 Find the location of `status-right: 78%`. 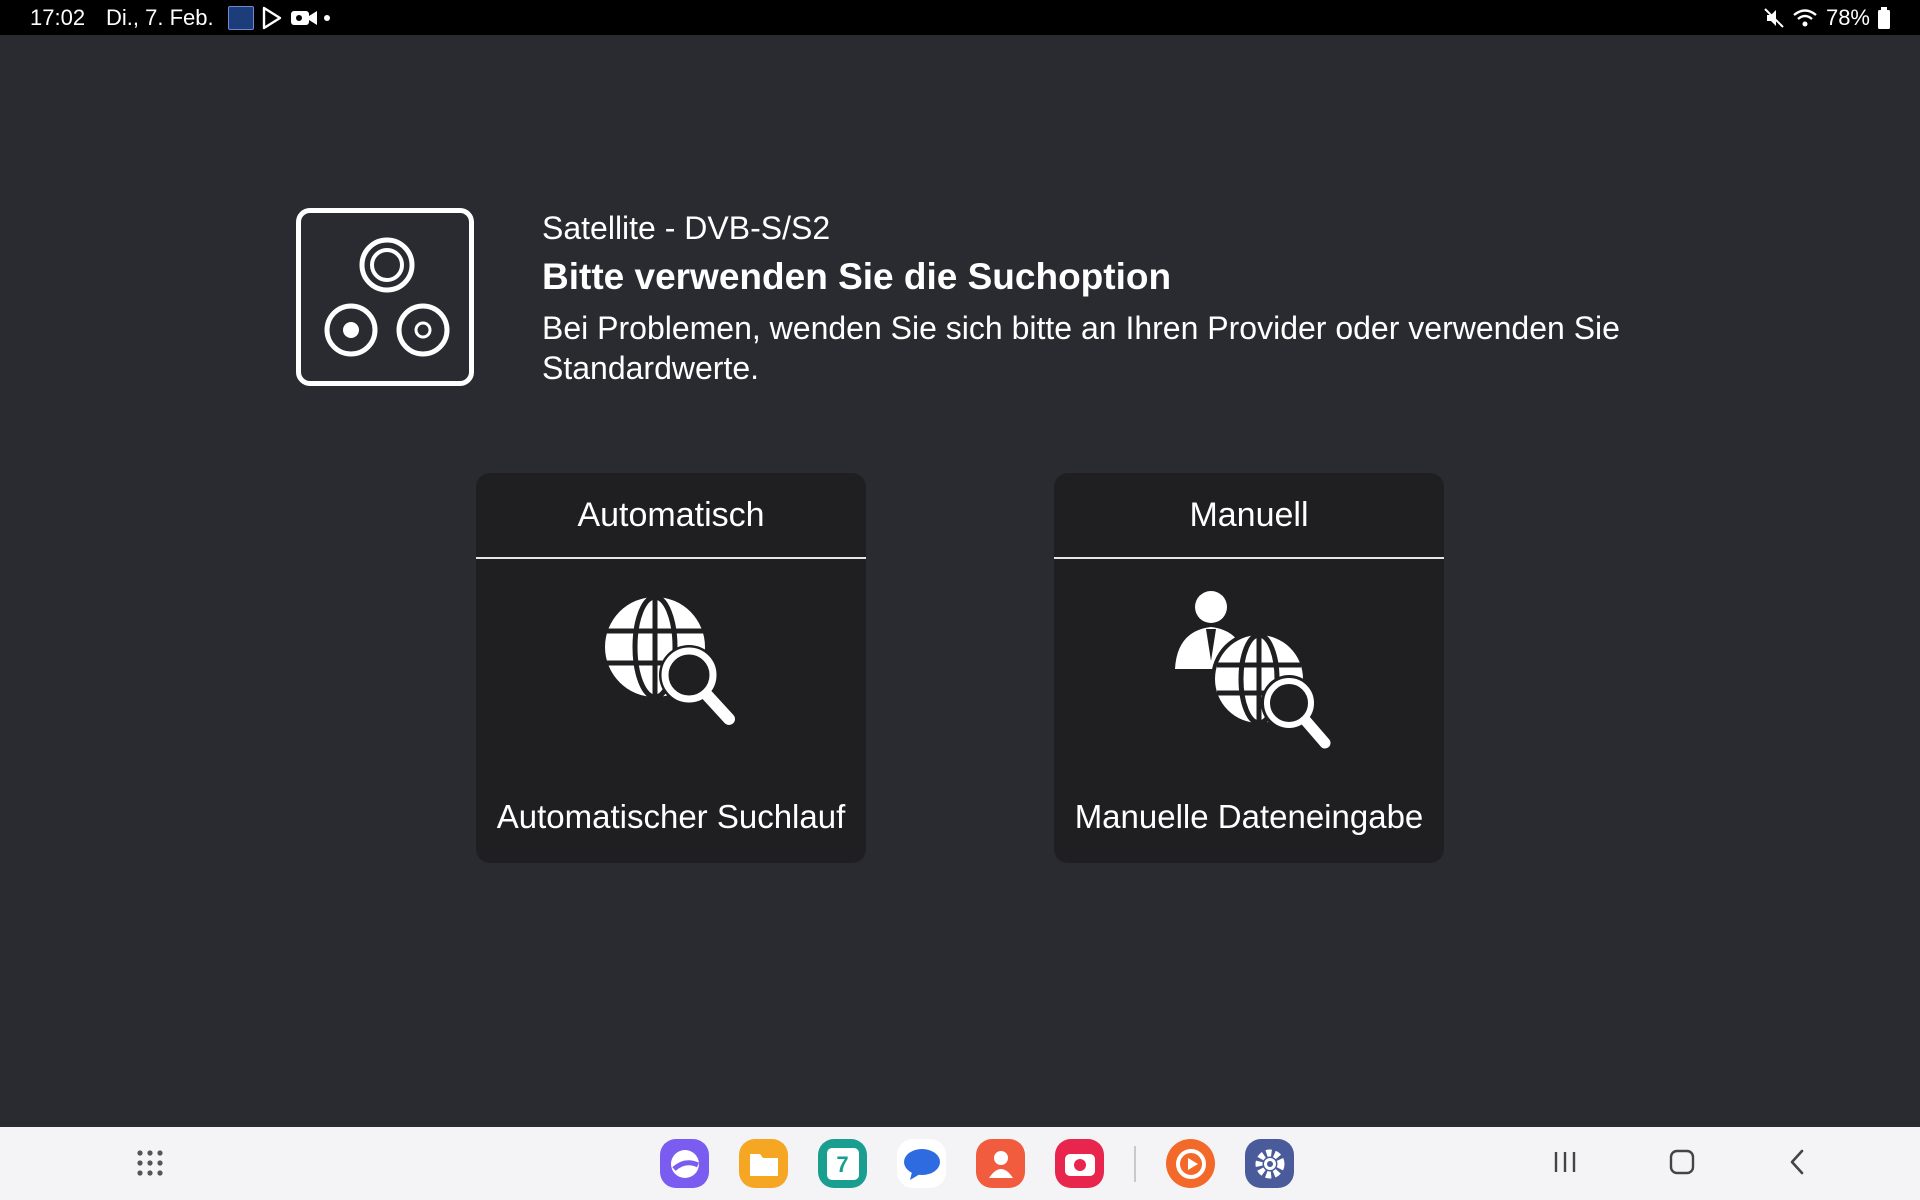

status-right: 78% is located at coordinates (1827, 18).